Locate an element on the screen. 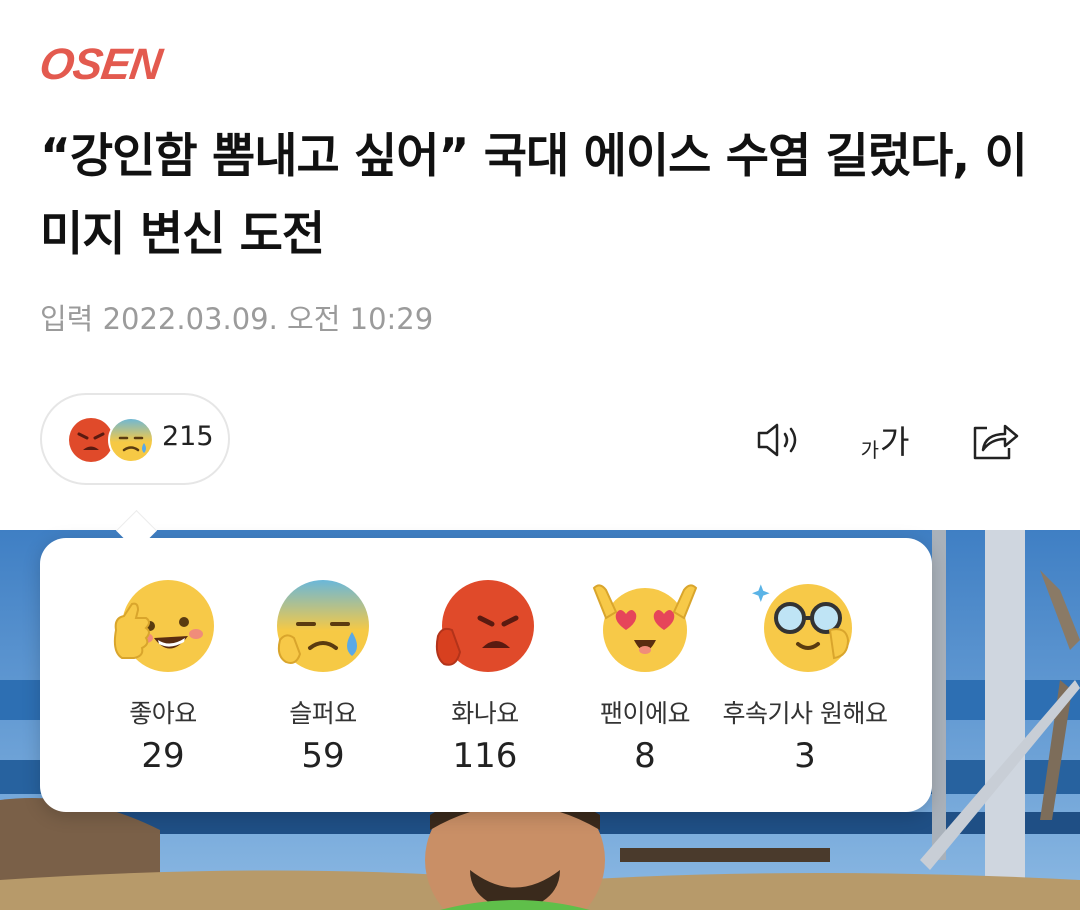  reaction-want-followup-label: 후속기사 원해요 is located at coordinates (805, 713).